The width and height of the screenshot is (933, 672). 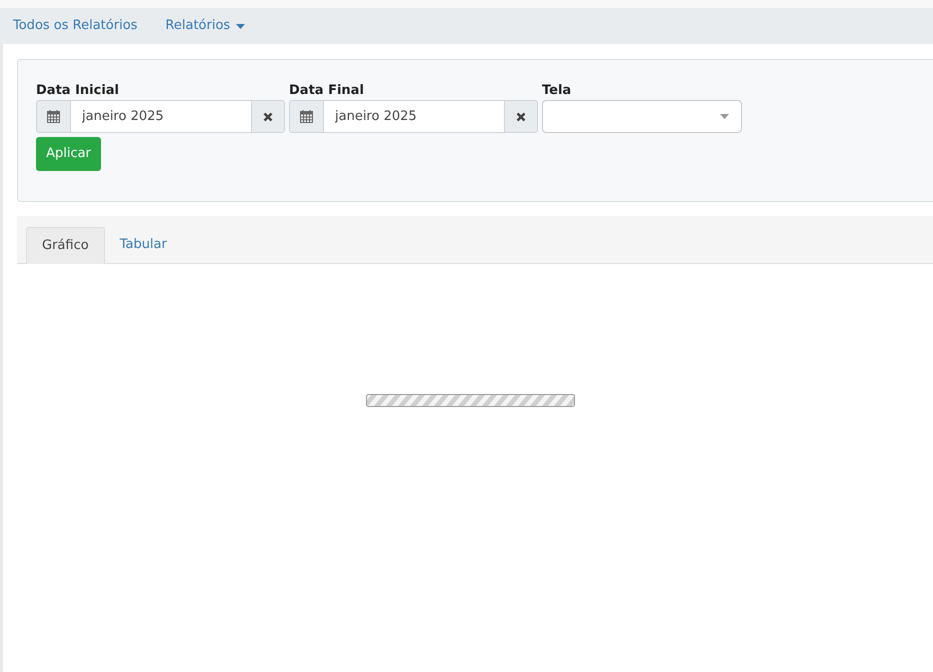 What do you see at coordinates (327, 91) in the screenshot?
I see `field-label: Data Final` at bounding box center [327, 91].